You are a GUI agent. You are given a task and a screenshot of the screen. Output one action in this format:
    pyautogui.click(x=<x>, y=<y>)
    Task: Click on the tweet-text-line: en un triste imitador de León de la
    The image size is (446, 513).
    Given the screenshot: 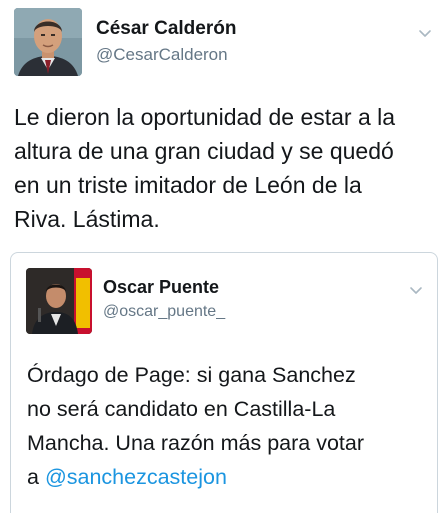 What is the action you would take?
    pyautogui.click(x=188, y=185)
    